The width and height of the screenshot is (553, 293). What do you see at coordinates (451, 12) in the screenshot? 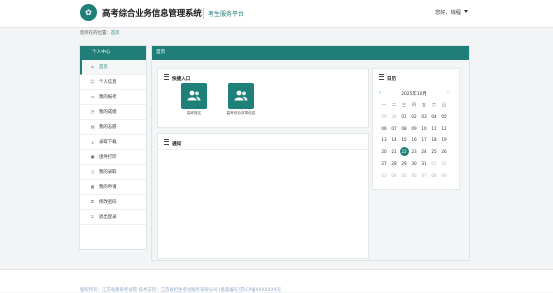
I see `user-menu: 您好，钱程` at bounding box center [451, 12].